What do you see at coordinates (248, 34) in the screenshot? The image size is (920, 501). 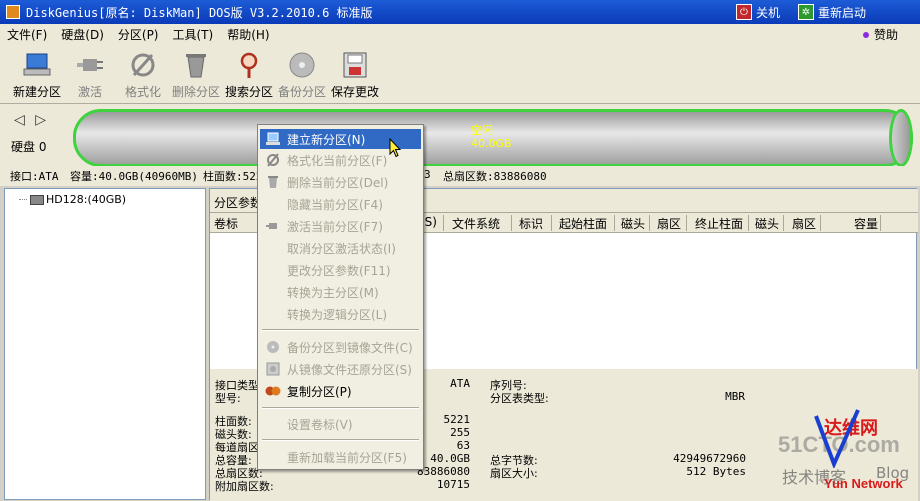 I see `menu-help: 帮助(H)` at bounding box center [248, 34].